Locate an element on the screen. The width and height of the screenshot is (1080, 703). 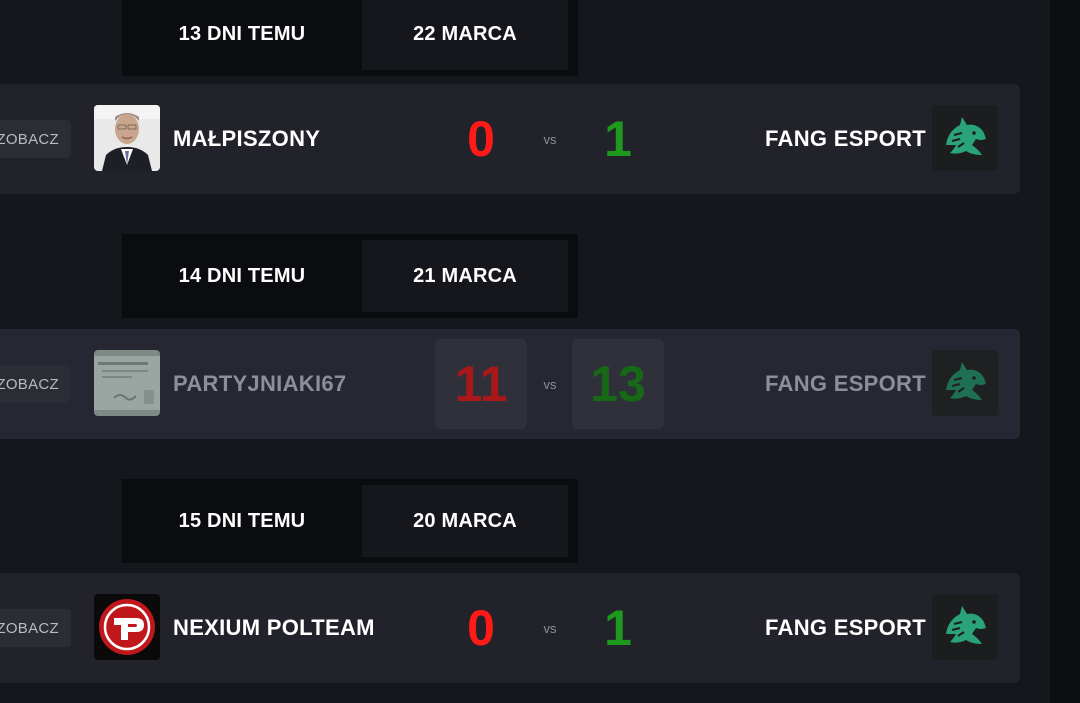
days-ago-label: 14 DNI TEMU is located at coordinates (242, 276).